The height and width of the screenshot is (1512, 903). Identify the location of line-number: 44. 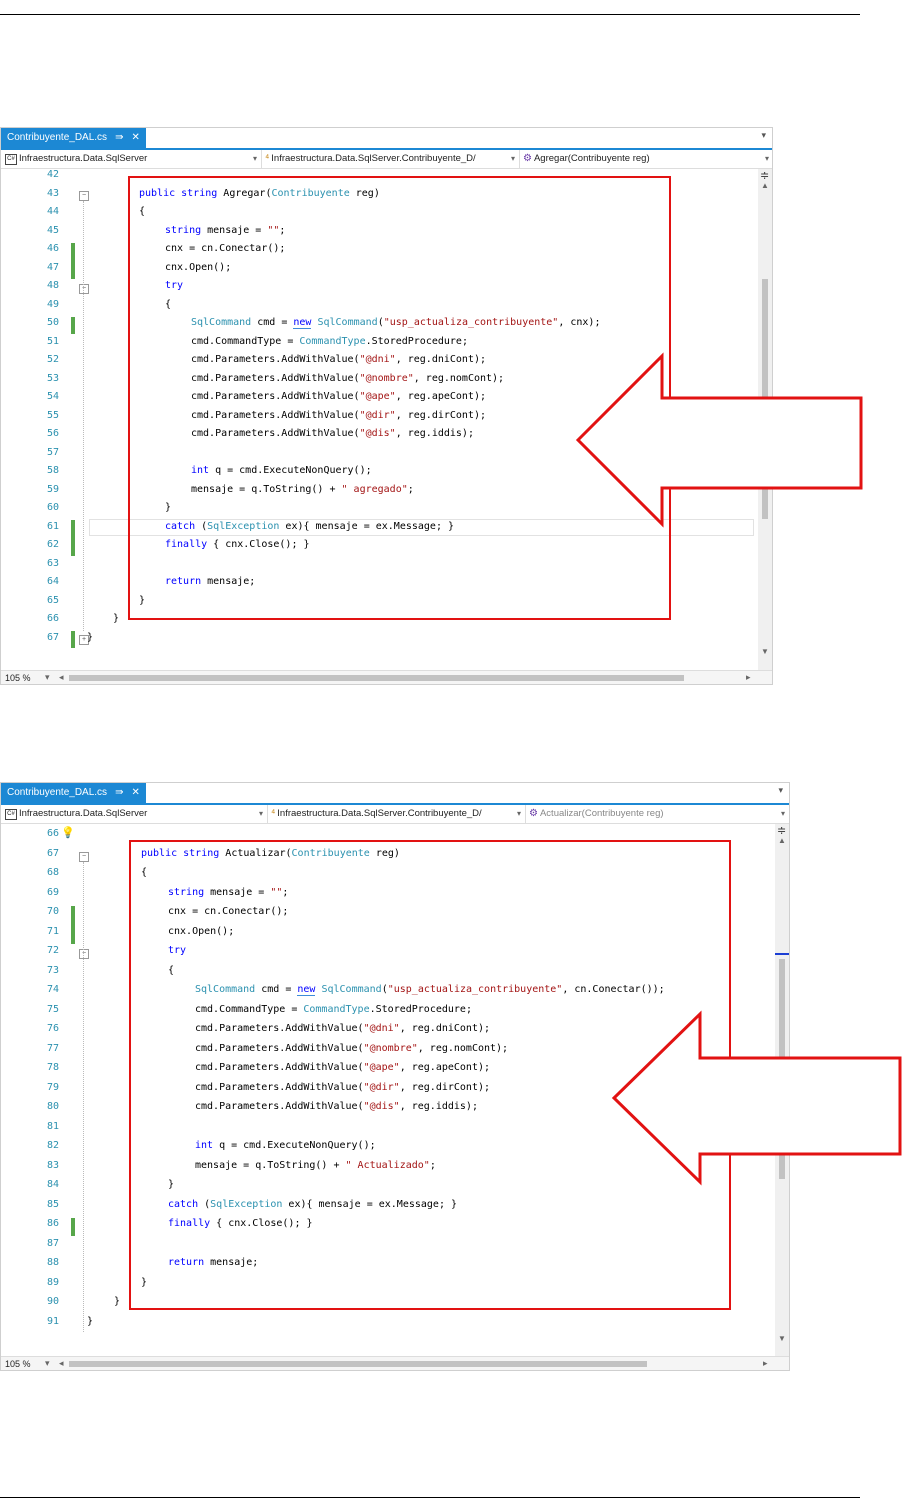
(52, 211).